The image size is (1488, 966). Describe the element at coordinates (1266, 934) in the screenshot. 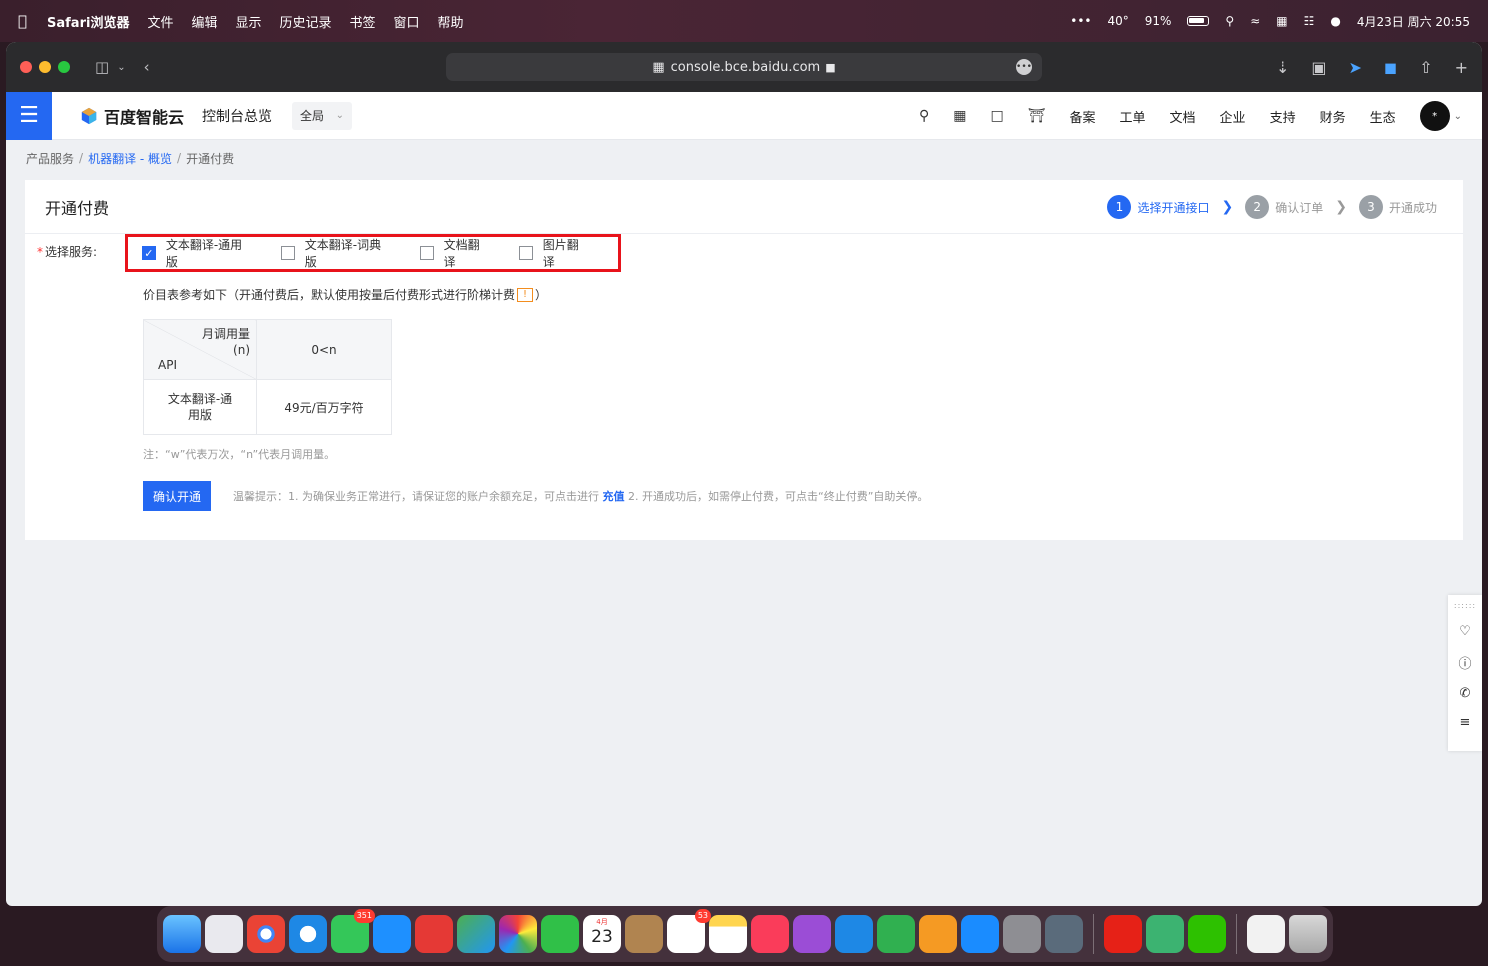

I see `document-icon` at that location.